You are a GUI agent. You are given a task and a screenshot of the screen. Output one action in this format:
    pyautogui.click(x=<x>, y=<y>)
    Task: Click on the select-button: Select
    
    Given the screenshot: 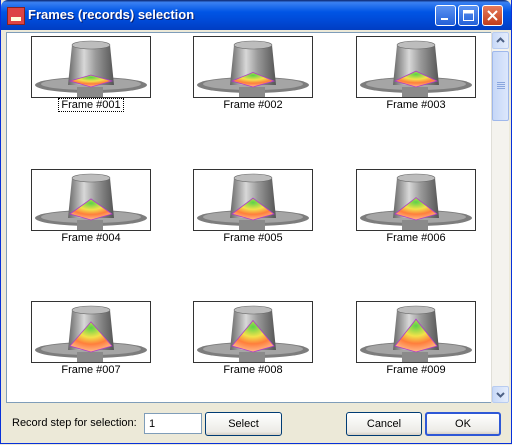 What is the action you would take?
    pyautogui.click(x=243, y=424)
    